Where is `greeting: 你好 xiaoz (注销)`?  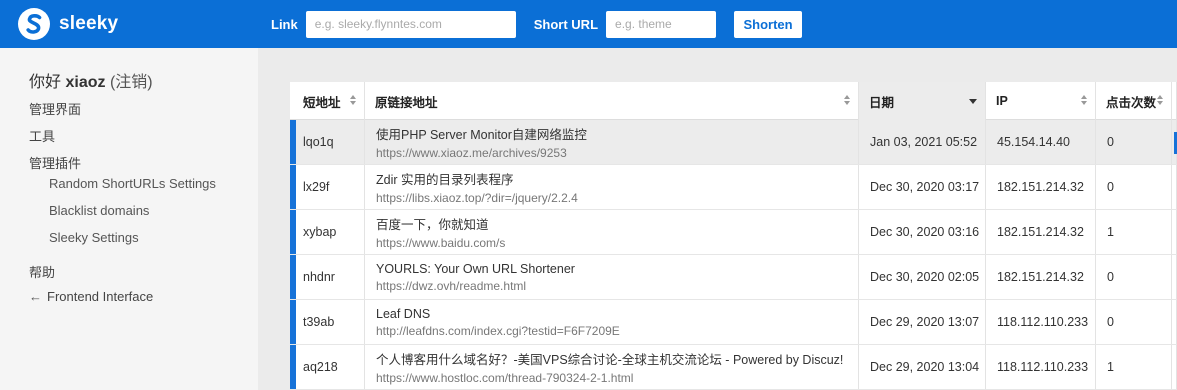
greeting: 你好 xiaoz (注销) is located at coordinates (91, 80).